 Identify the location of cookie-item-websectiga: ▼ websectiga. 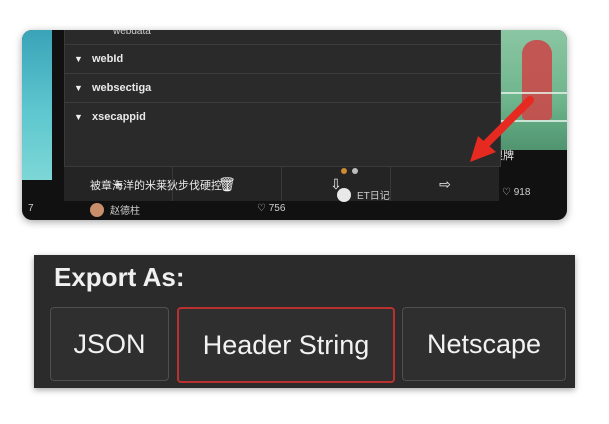
(282, 87).